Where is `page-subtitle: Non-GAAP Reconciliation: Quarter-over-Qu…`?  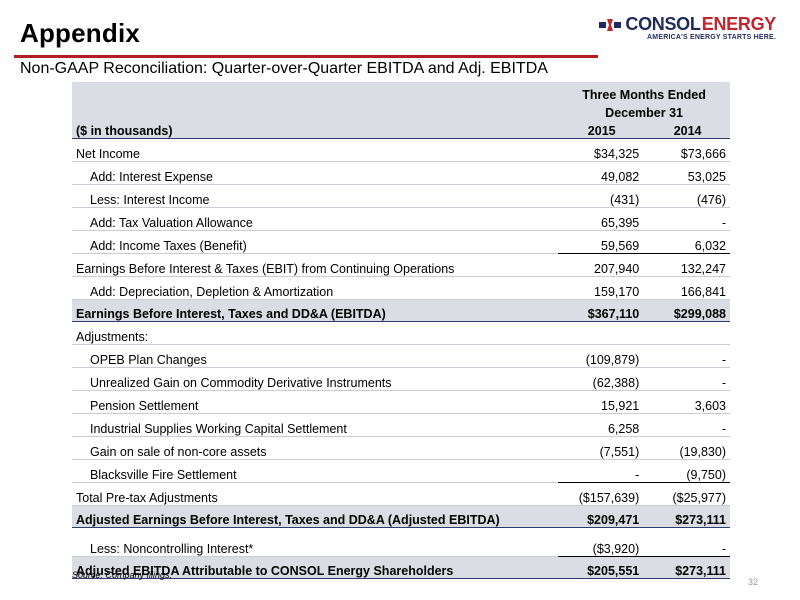 page-subtitle: Non-GAAP Reconciliation: Quarter-over-Qu… is located at coordinates (284, 68).